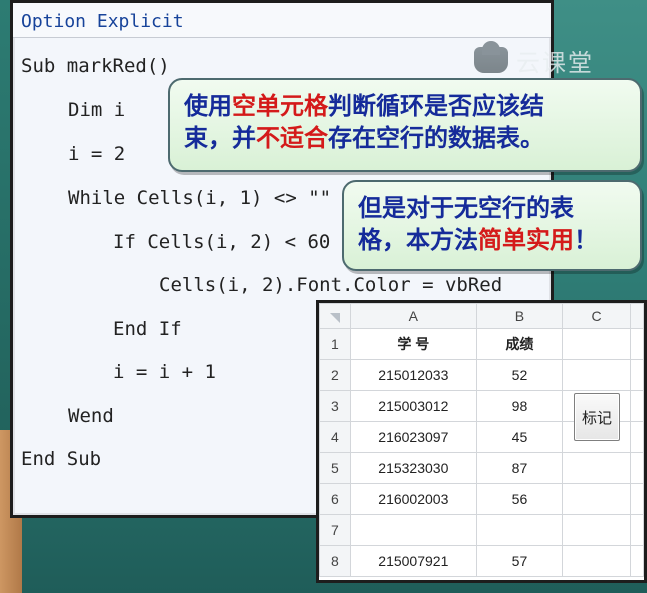 This screenshot has height=593, width=647. I want to click on cell-a7, so click(413, 530).